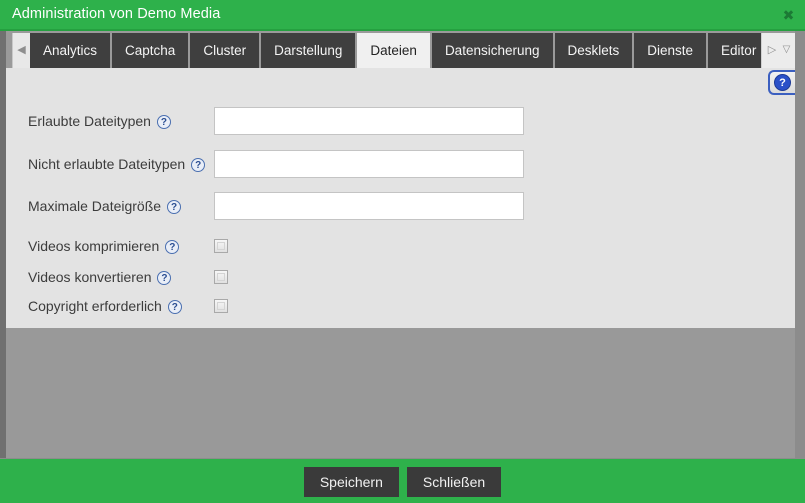 The image size is (805, 503). What do you see at coordinates (221, 246) in the screenshot?
I see `checkbox-compress-videos` at bounding box center [221, 246].